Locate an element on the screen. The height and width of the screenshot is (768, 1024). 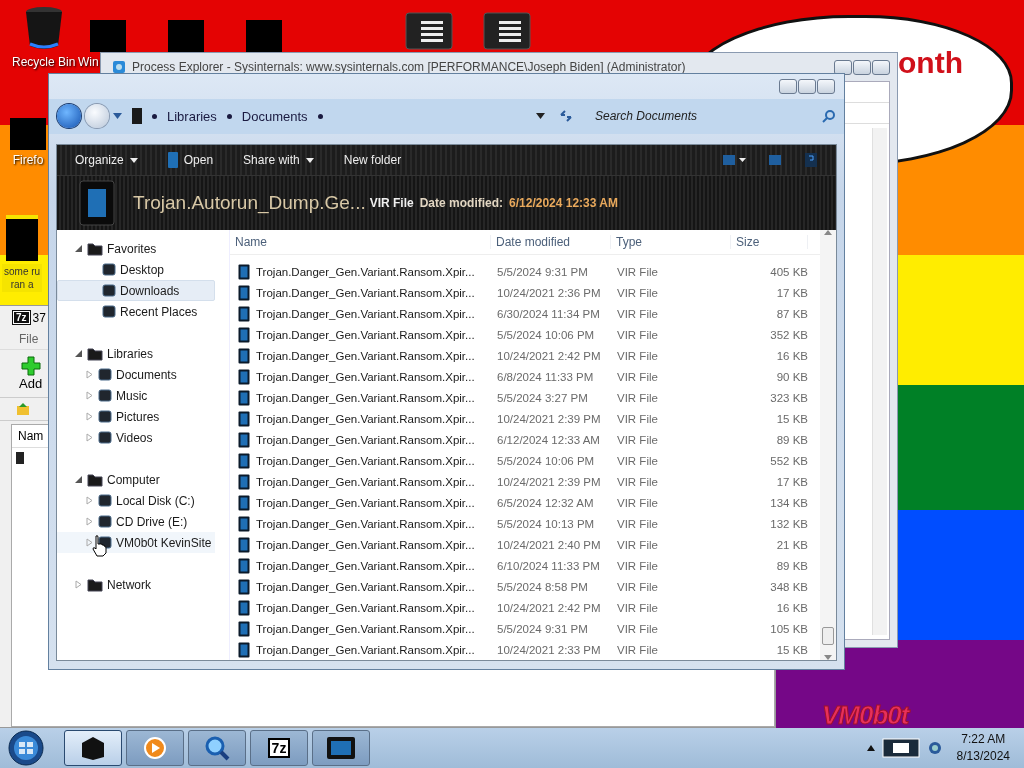
toolbar-button: Organize is located at coordinates (106, 160).